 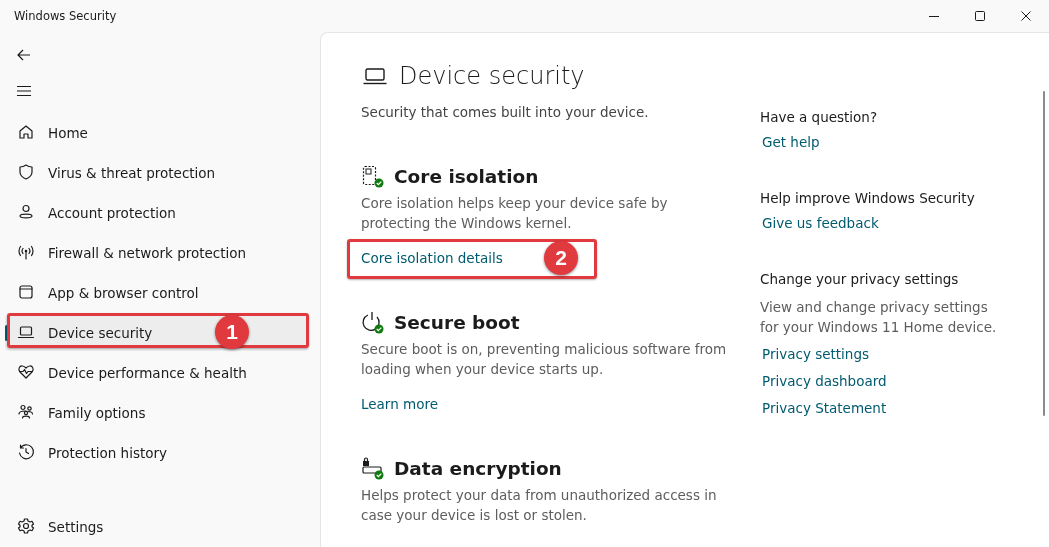 I want to click on nav-item: Account protection, so click(x=156, y=213).